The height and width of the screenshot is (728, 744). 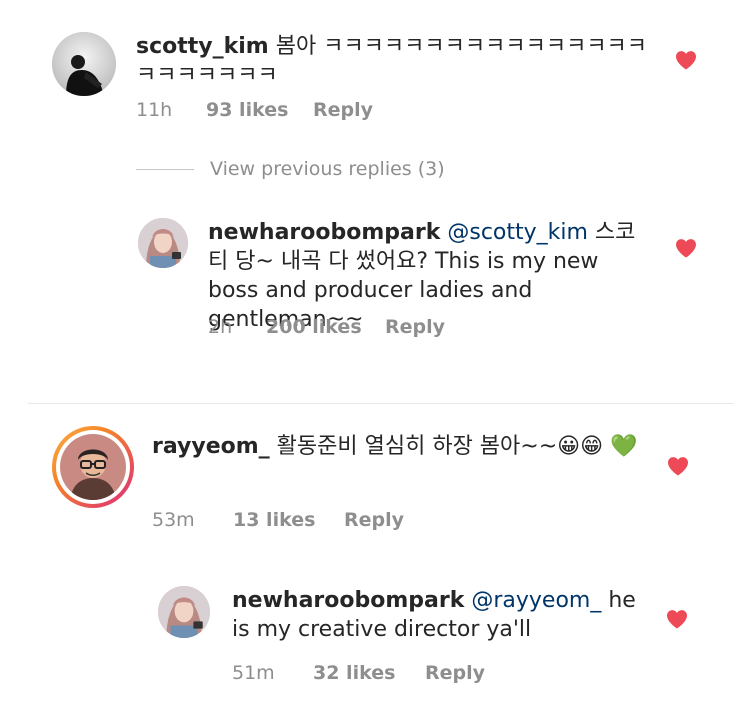 I want to click on view-previous-replies: View previous replies (3), so click(x=290, y=169).